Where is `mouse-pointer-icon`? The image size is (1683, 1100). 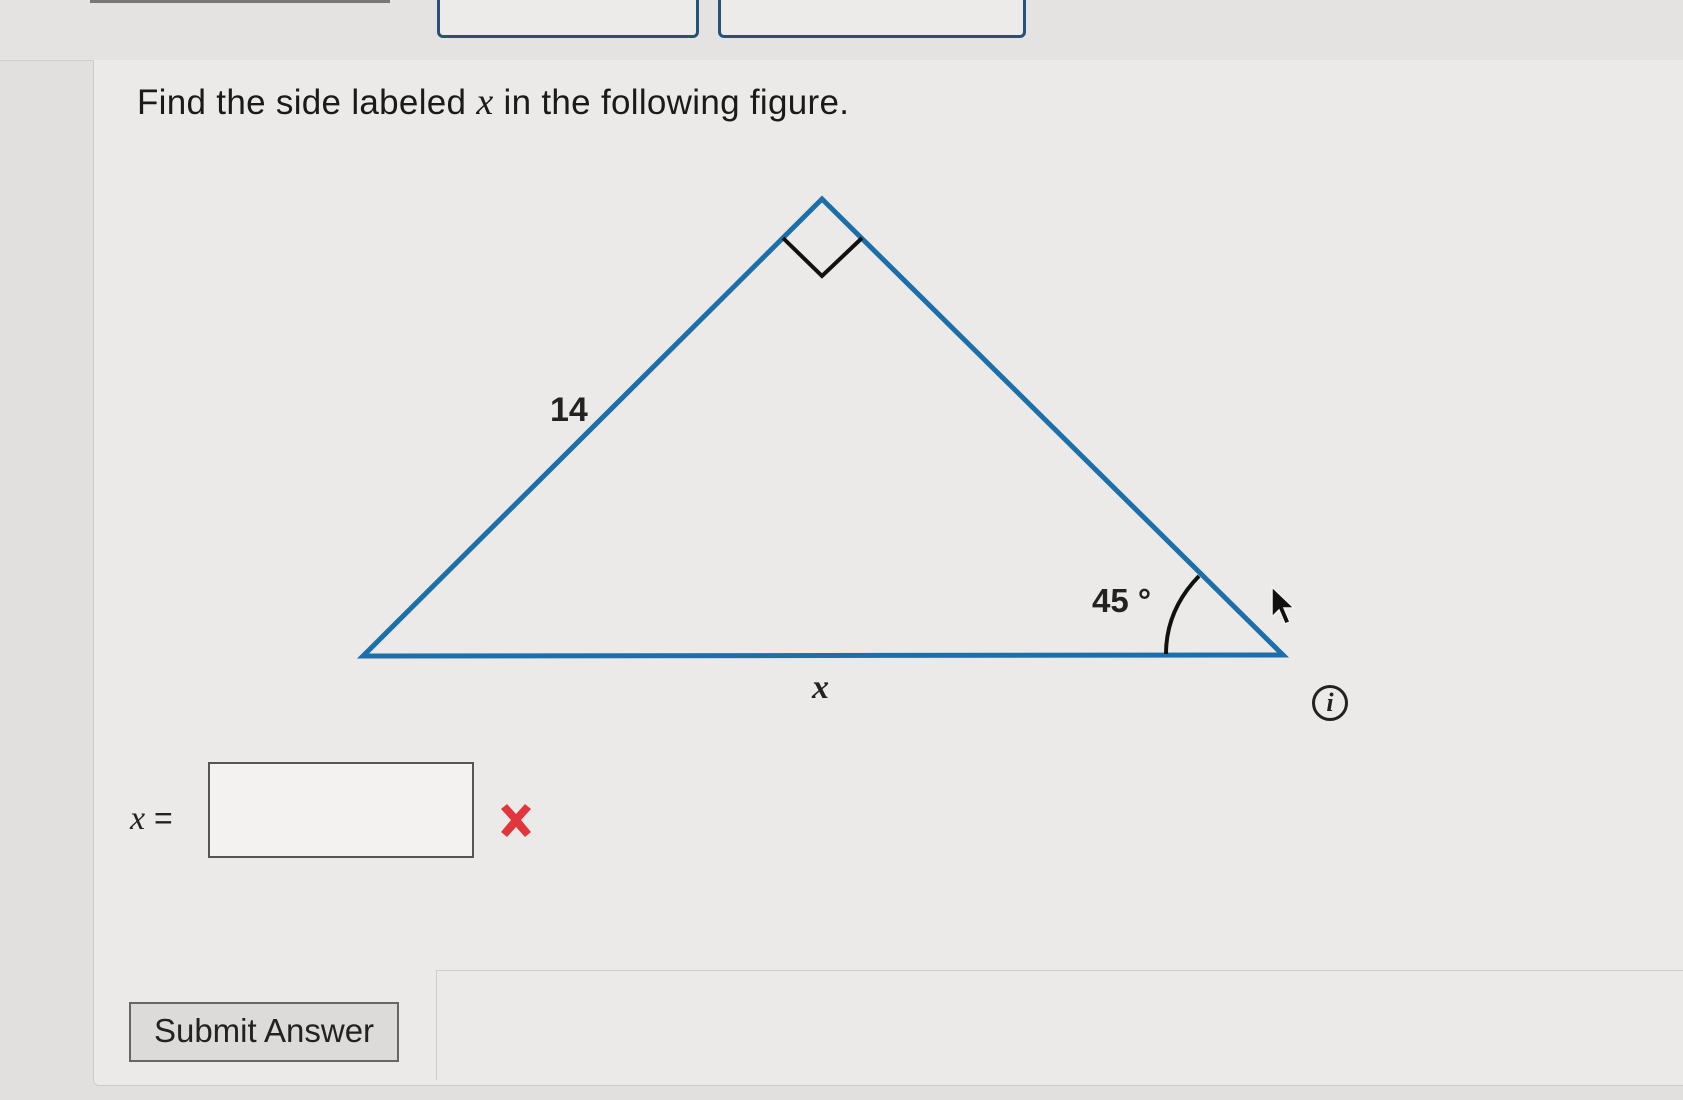
mouse-pointer-icon is located at coordinates (1283, 605).